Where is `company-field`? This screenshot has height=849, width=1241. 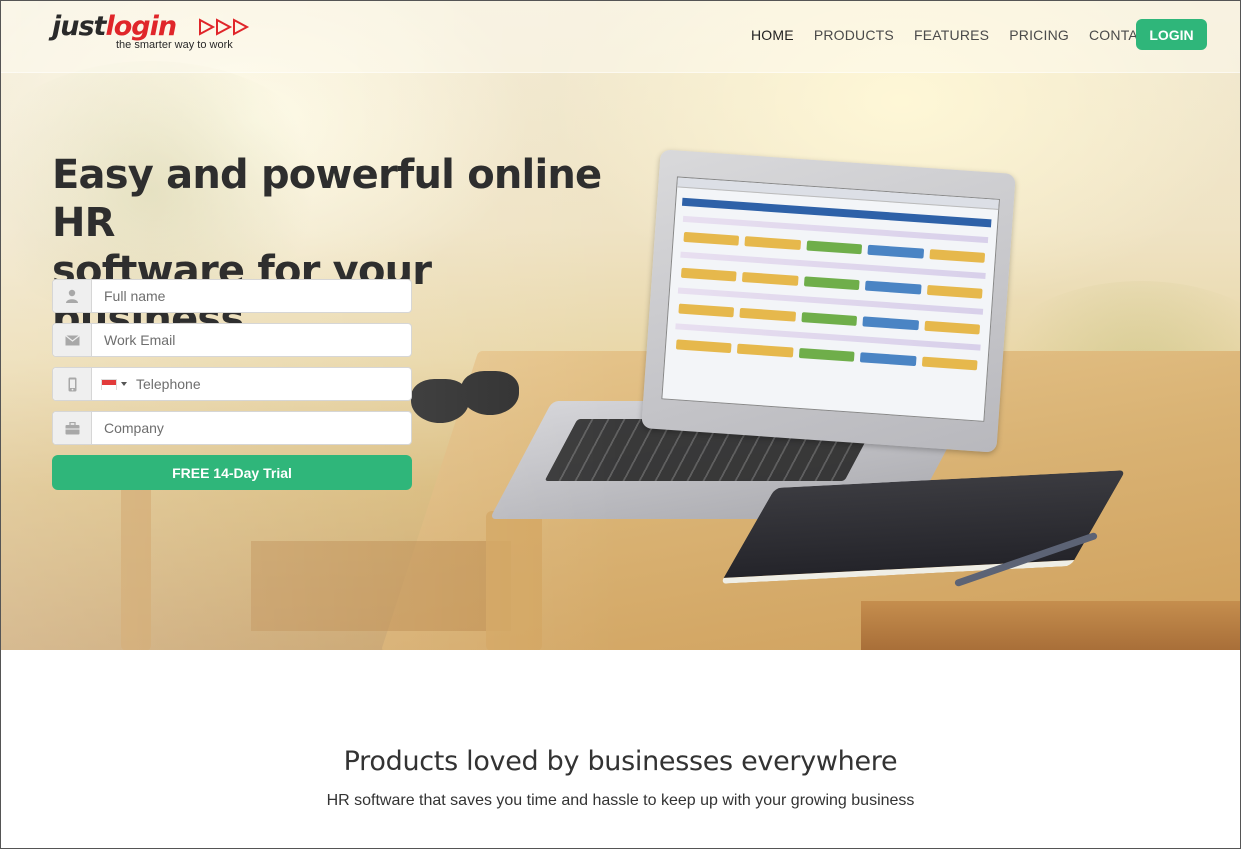
company-field is located at coordinates (232, 428).